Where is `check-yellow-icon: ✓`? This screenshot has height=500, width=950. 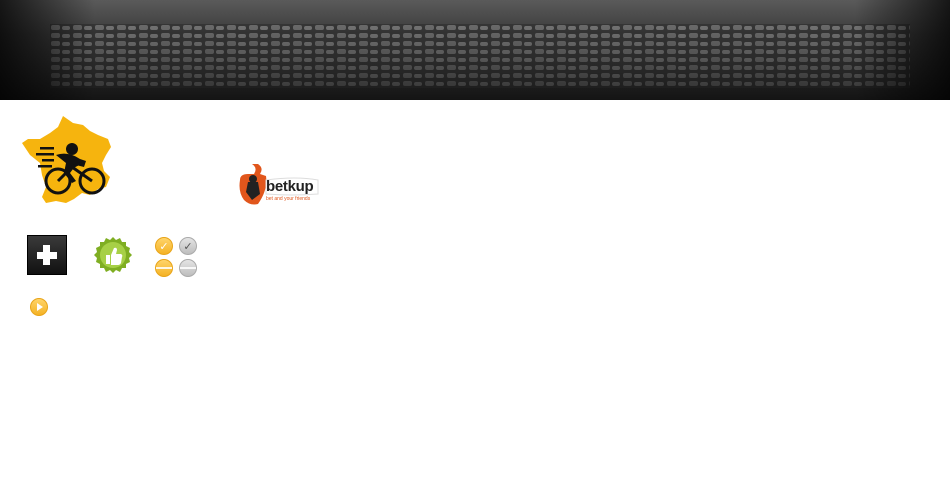
check-yellow-icon: ✓ is located at coordinates (164, 246).